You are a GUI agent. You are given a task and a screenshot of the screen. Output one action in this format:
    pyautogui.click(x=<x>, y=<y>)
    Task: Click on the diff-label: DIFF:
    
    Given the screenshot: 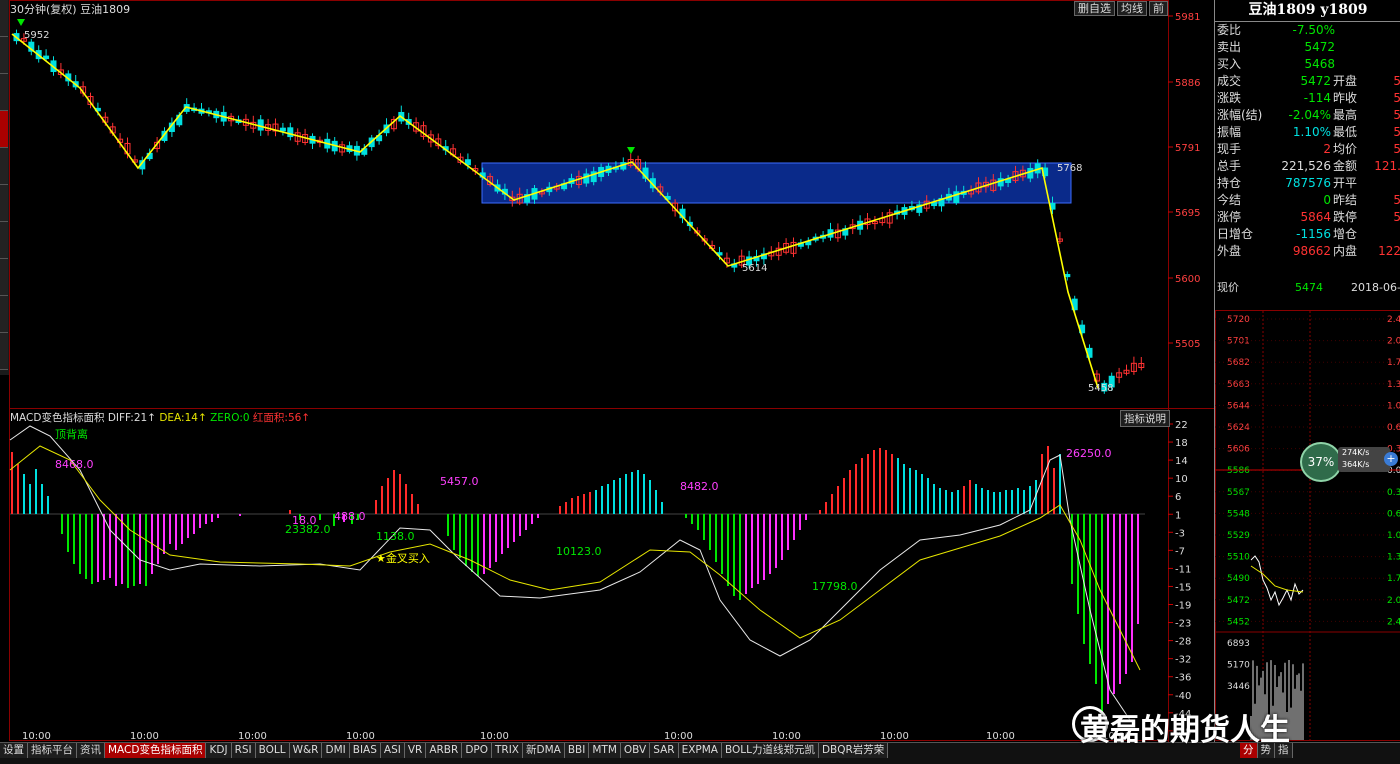 What is the action you would take?
    pyautogui.click(x=121, y=418)
    